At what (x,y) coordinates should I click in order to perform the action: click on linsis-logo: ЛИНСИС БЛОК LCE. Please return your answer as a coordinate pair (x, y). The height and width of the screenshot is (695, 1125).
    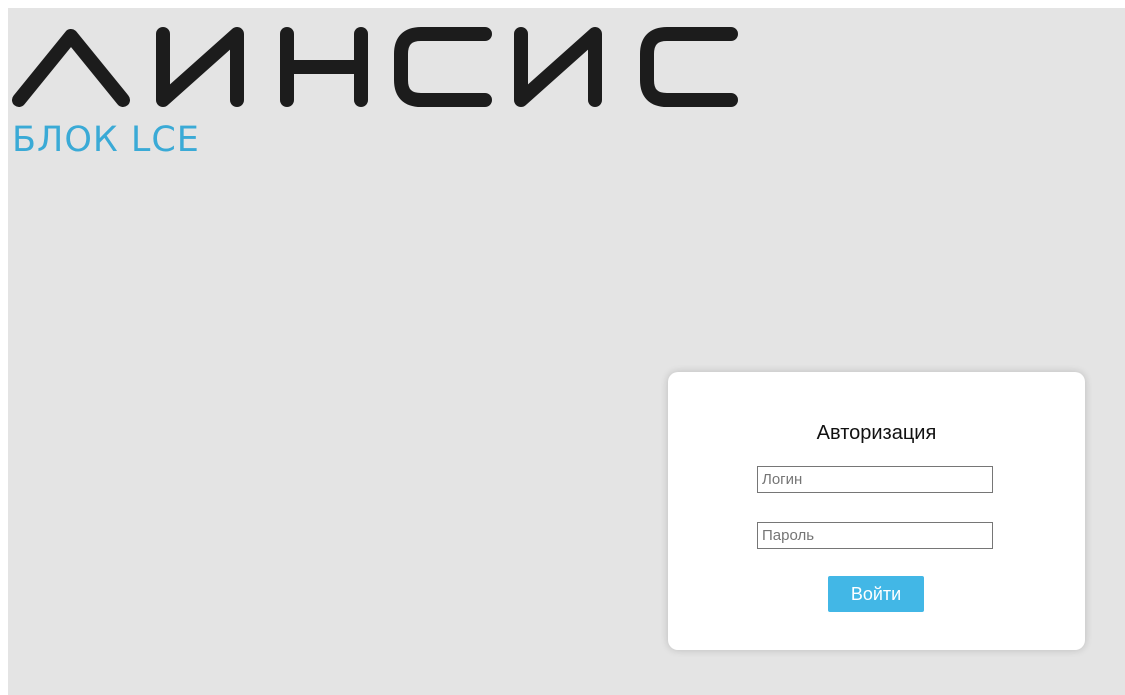
    Looking at the image, I should click on (376, 91).